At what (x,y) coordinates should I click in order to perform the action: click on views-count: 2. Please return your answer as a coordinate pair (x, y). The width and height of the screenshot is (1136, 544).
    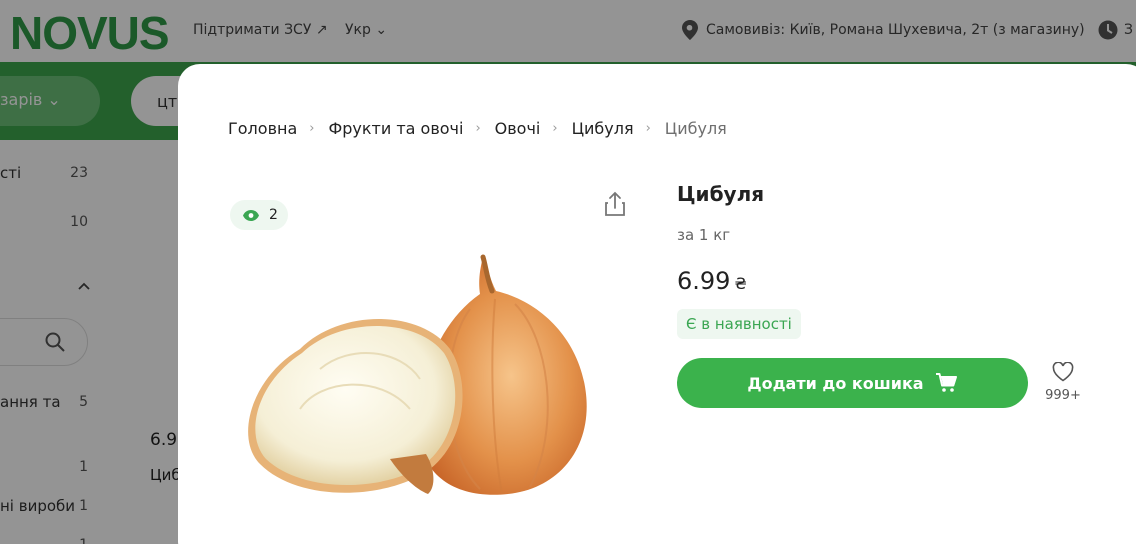
    Looking at the image, I should click on (273, 215).